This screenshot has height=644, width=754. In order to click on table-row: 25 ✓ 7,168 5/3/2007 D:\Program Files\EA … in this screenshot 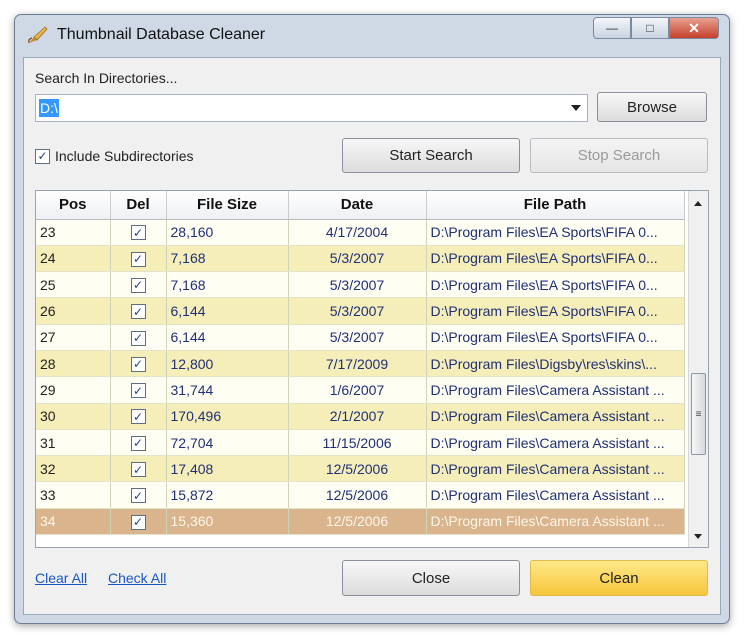, I will do `click(360, 285)`.